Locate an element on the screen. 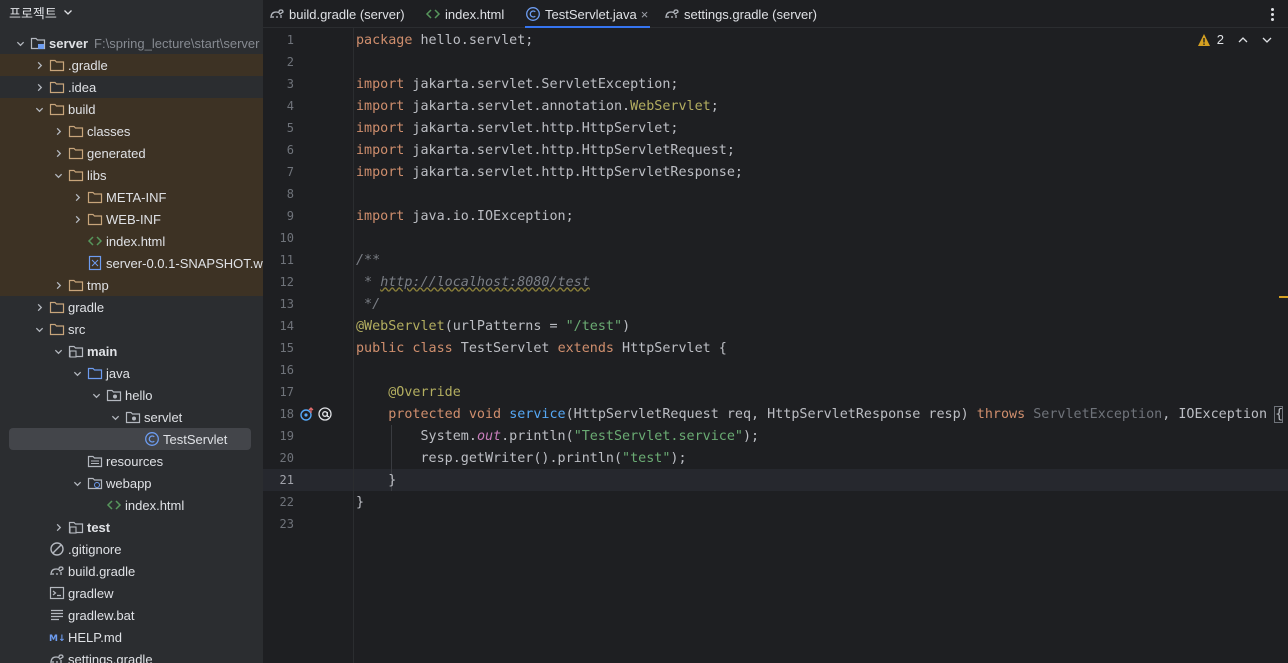 This screenshot has height=663, width=1288. tab-settings-gradle: settings.gradle (server) is located at coordinates (740, 14).